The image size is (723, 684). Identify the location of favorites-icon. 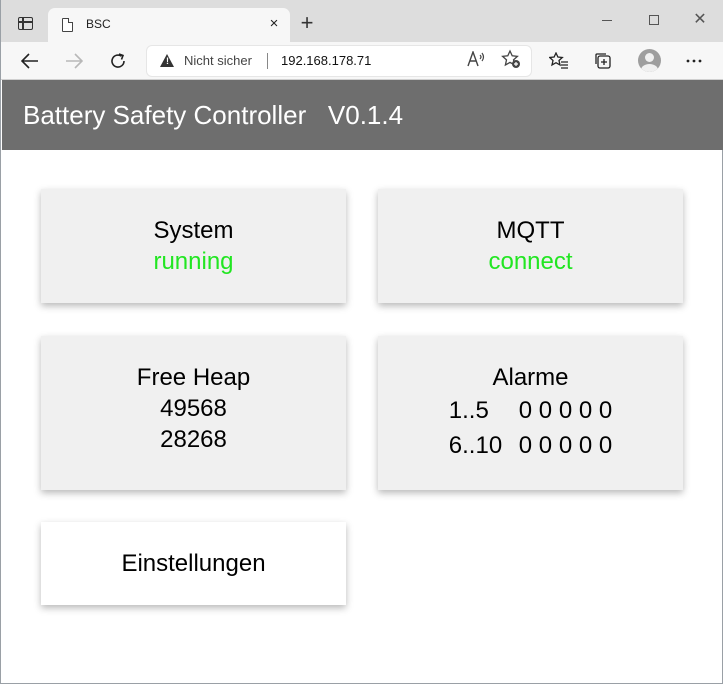
(559, 61).